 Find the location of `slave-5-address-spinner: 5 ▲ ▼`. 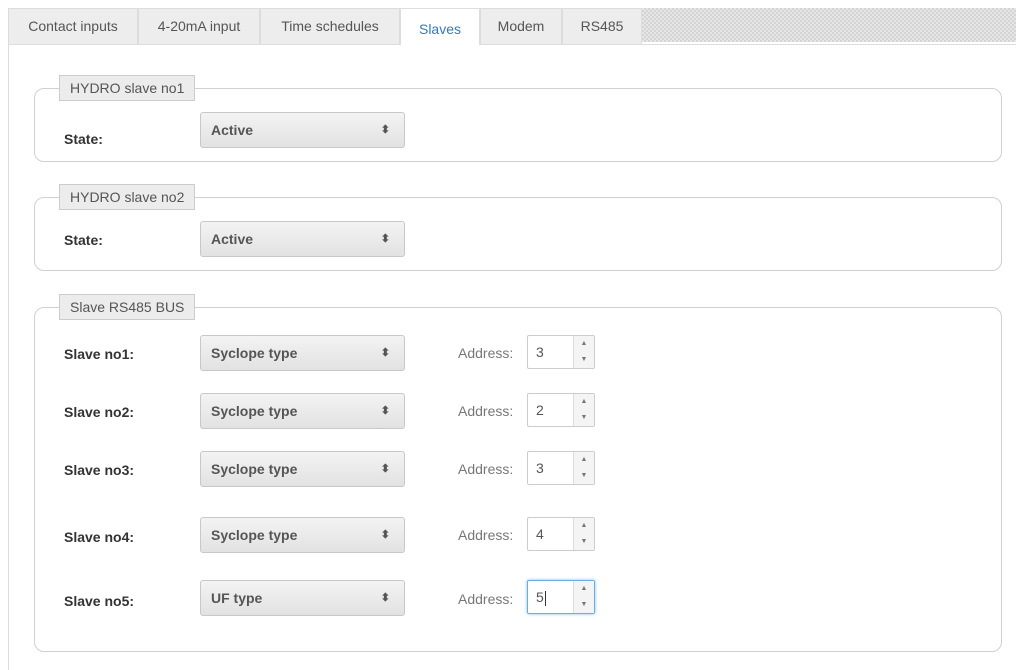

slave-5-address-spinner: 5 ▲ ▼ is located at coordinates (561, 597).